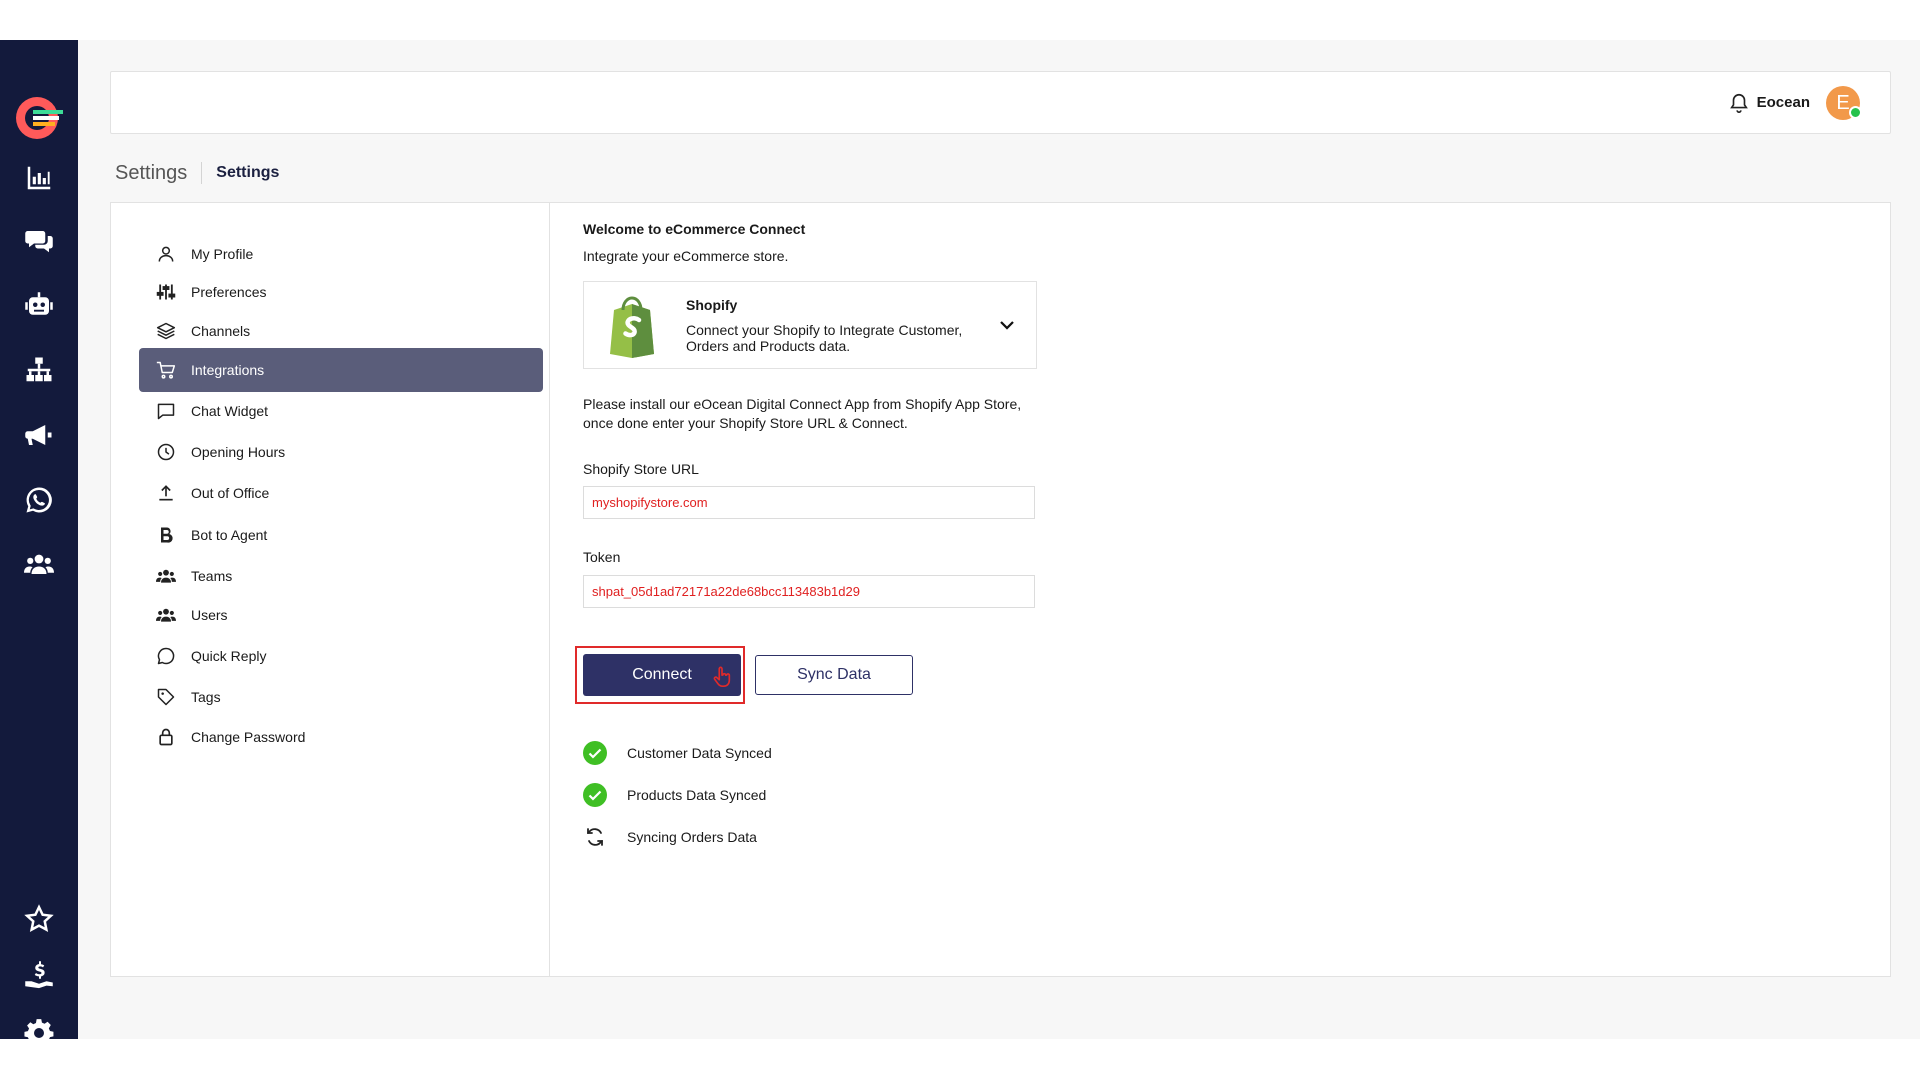  I want to click on menu-item-preferences: Preferences, so click(341, 292).